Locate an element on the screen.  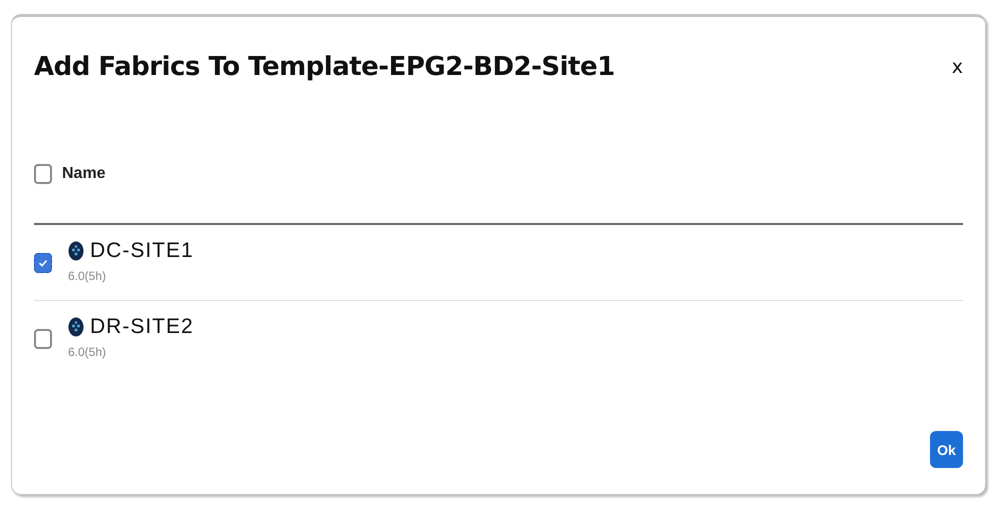
dialog-title: Add Fabrics To Template-EPG2-BD2-Site1 is located at coordinates (324, 67).